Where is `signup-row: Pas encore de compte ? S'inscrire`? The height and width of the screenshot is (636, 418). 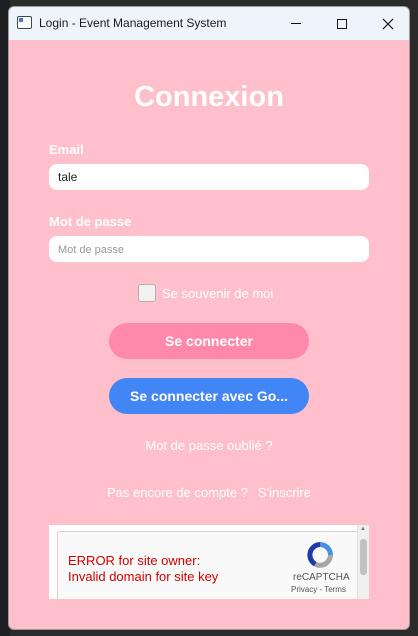 signup-row: Pas encore de compte ? S'inscrire is located at coordinates (209, 492).